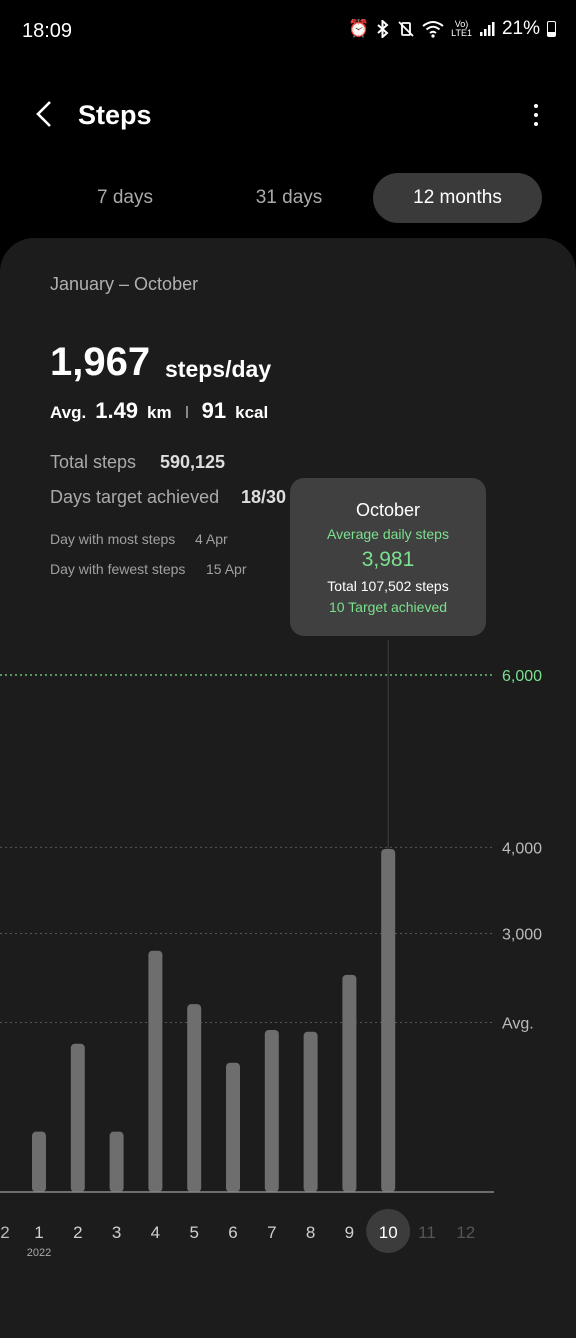 This screenshot has height=1338, width=576. What do you see at coordinates (288, 115) in the screenshot?
I see `app-bar: Steps` at bounding box center [288, 115].